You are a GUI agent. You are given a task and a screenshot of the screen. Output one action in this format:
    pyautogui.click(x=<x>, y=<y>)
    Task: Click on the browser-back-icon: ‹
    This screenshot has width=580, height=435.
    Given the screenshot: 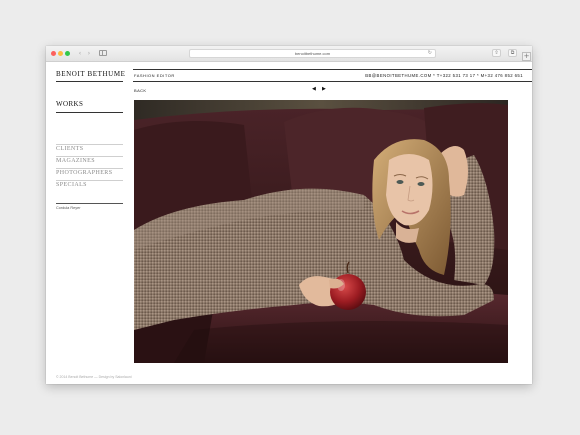 What is the action you would take?
    pyautogui.click(x=80, y=53)
    